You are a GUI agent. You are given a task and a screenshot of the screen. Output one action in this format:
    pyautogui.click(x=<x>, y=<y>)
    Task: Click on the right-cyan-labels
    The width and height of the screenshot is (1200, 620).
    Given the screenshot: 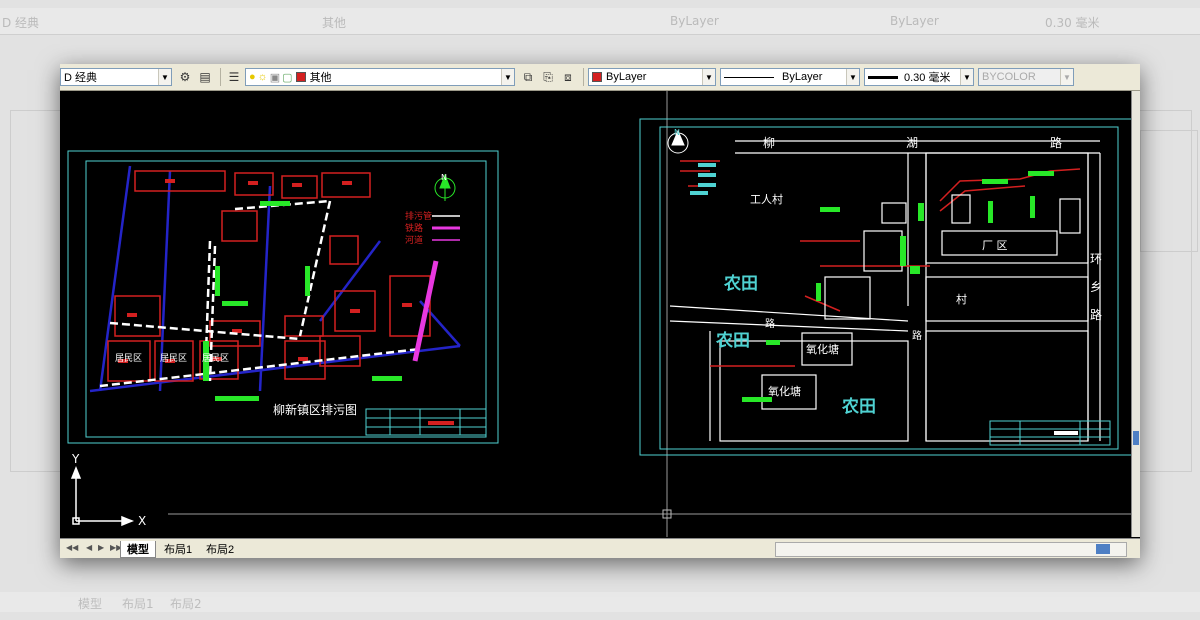 What is the action you would take?
    pyautogui.click(x=703, y=179)
    